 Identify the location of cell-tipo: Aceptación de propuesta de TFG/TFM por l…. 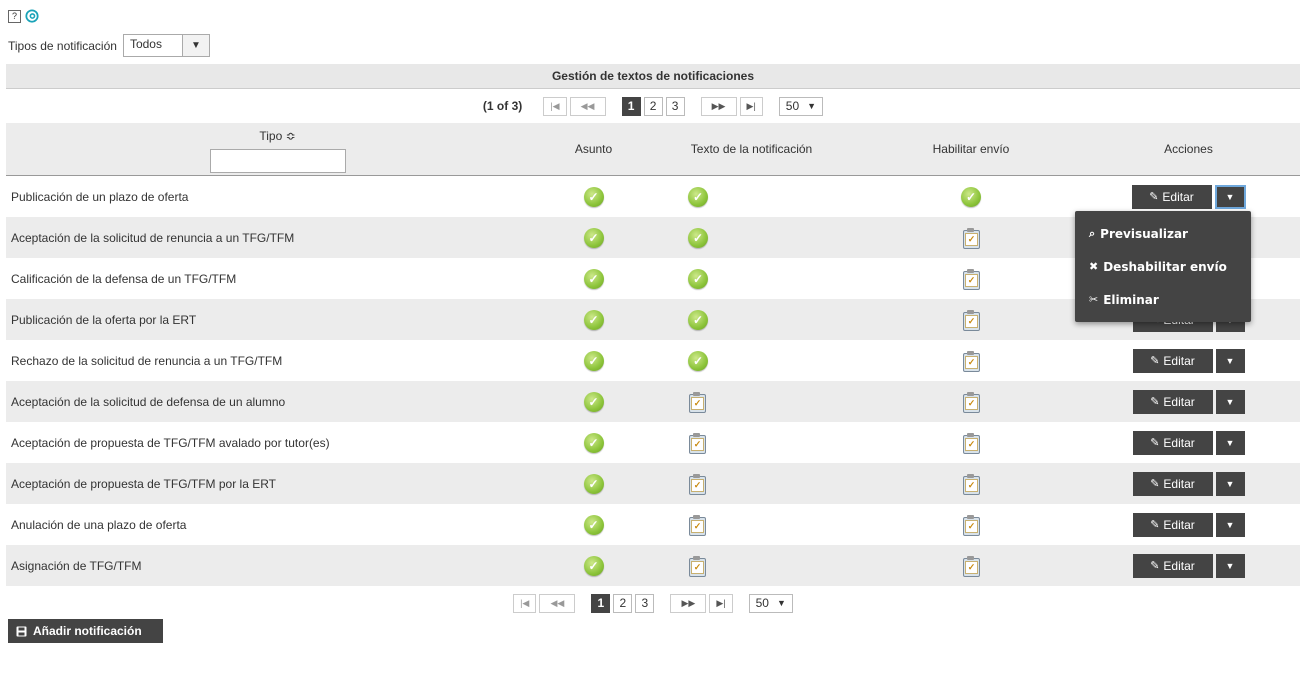
(144, 483).